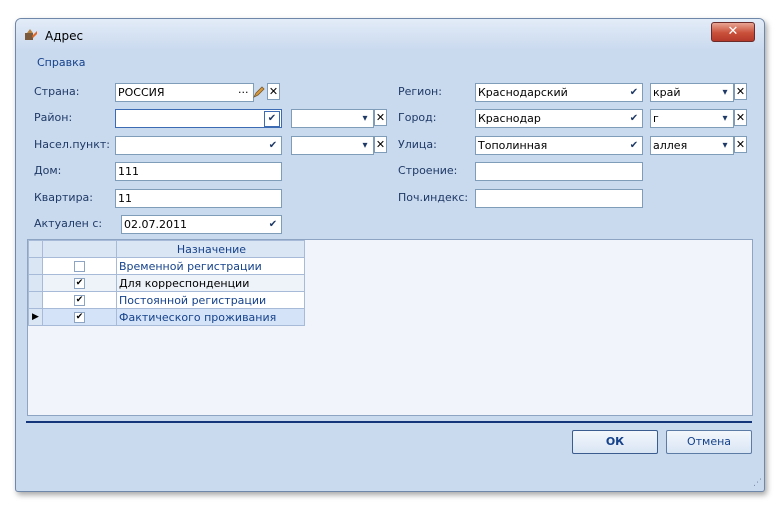  Describe the element at coordinates (210, 266) in the screenshot. I see `purpose-cell: Временной регистрации` at that location.